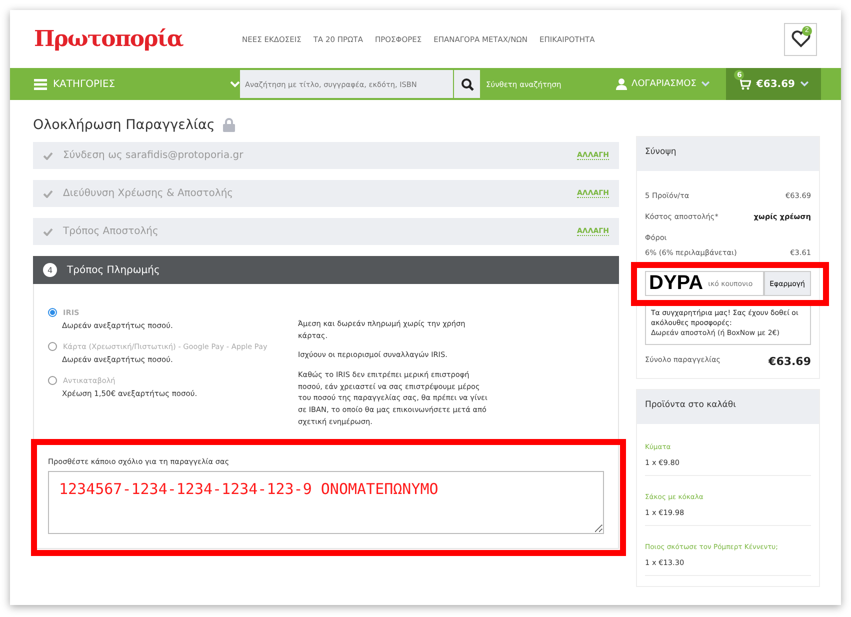 This screenshot has width=851, height=617. What do you see at coordinates (326, 270) in the screenshot?
I see `checkout-step: 4 Τρόπος Πληρωμής` at bounding box center [326, 270].